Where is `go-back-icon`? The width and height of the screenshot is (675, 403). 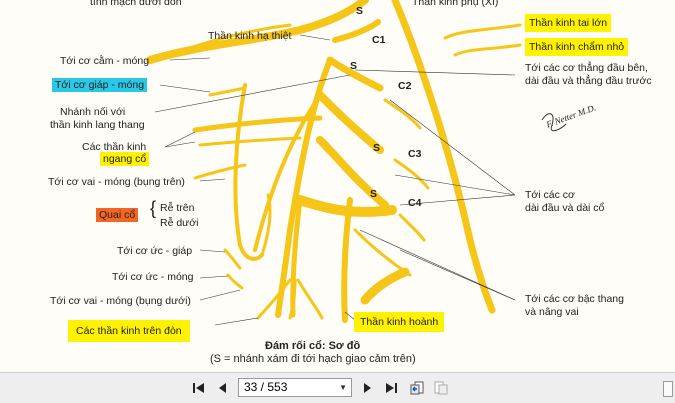 go-back-icon is located at coordinates (417, 388).